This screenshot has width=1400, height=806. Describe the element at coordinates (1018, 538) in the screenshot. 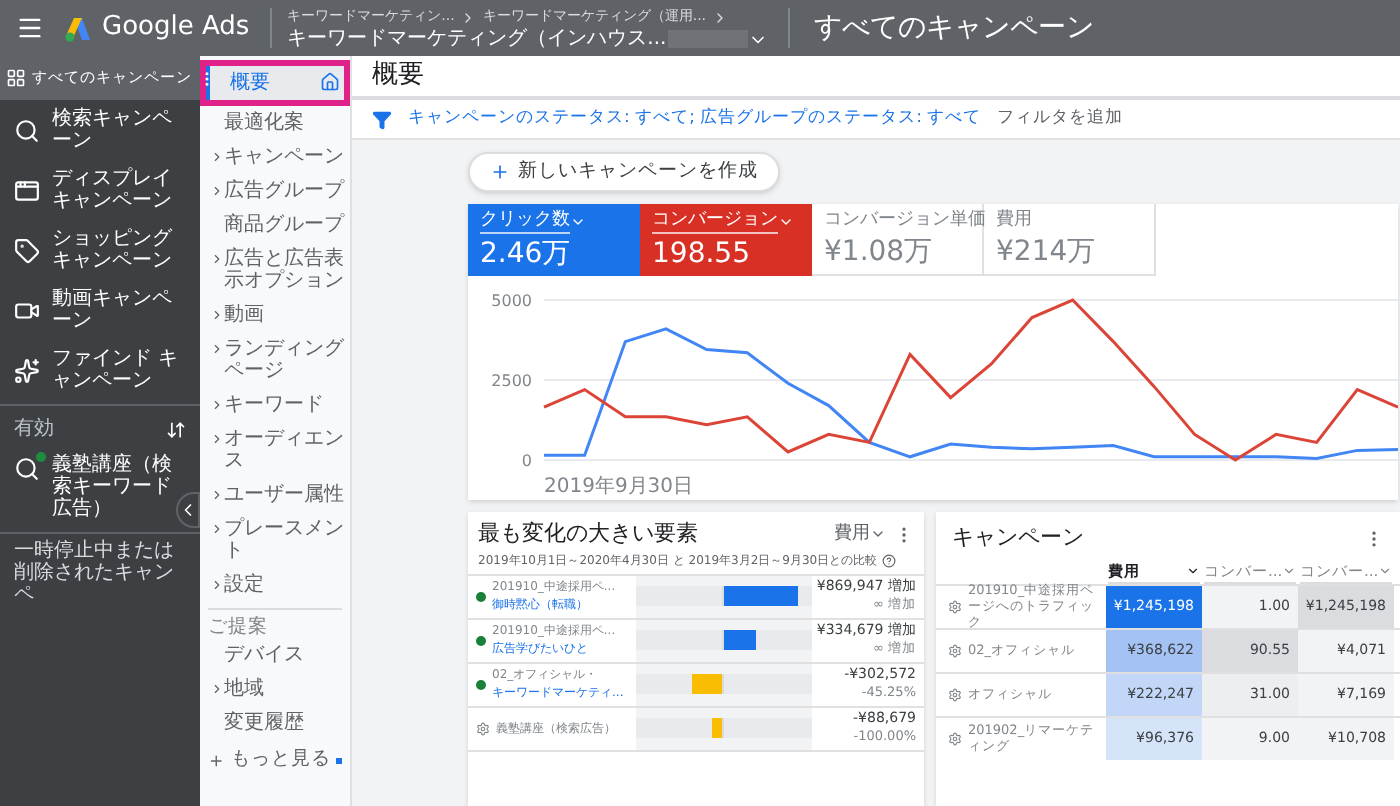

I see `card-title: キャンペーン` at that location.